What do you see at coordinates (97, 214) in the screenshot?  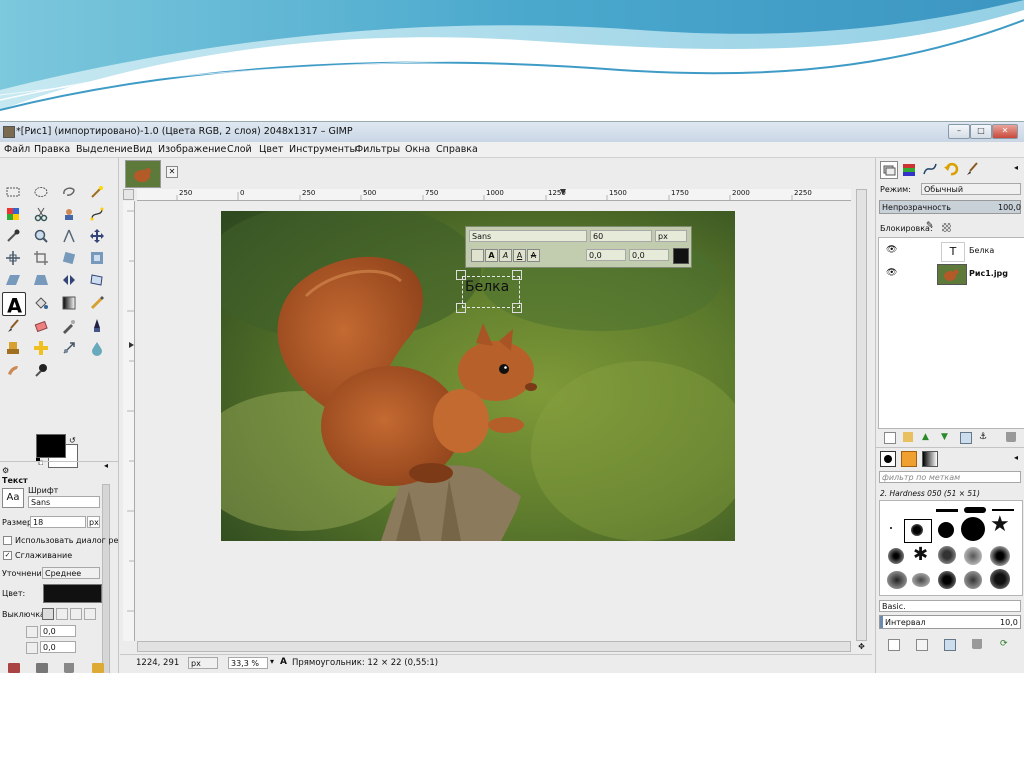 I see `paths-icon` at bounding box center [97, 214].